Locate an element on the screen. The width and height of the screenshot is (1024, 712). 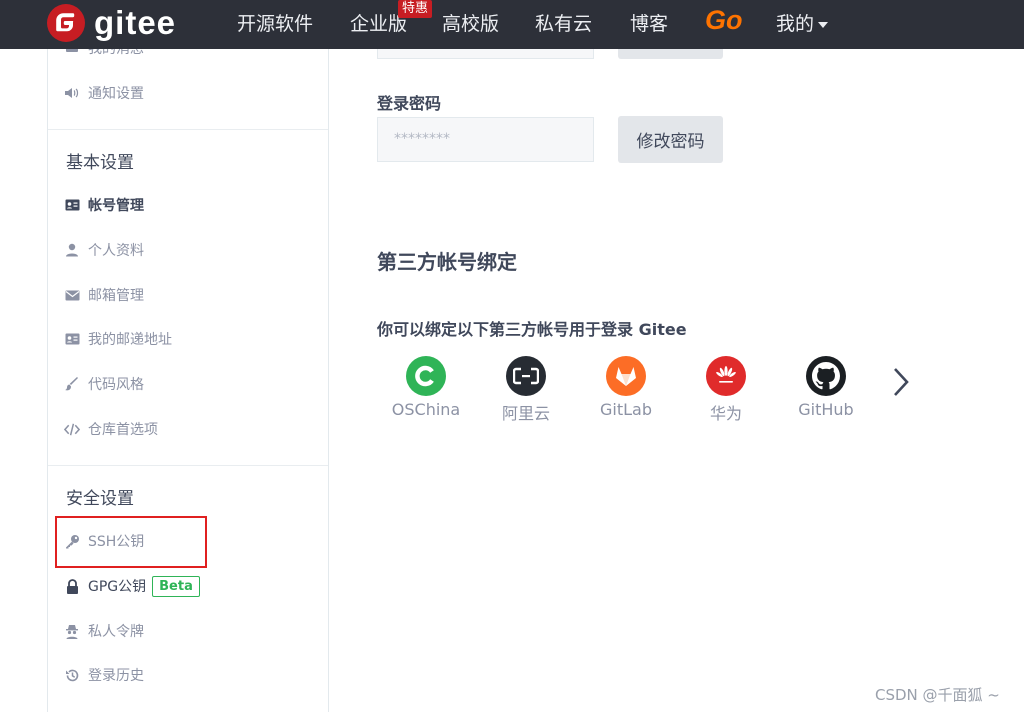
sale-badge: 特惠 is located at coordinates (415, 9).